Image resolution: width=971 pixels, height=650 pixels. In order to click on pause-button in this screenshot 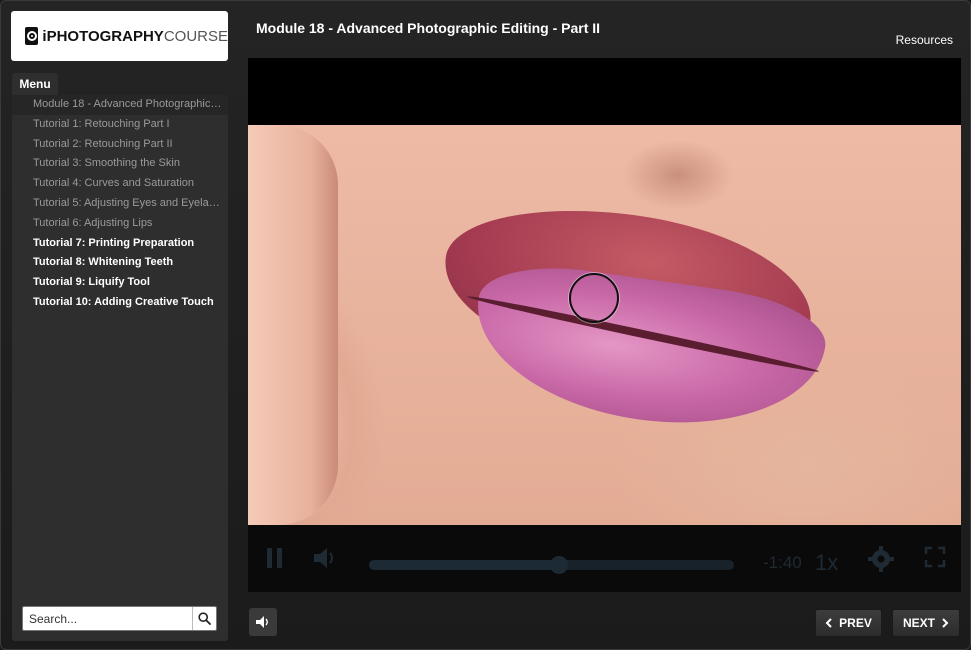, I will do `click(275, 560)`.